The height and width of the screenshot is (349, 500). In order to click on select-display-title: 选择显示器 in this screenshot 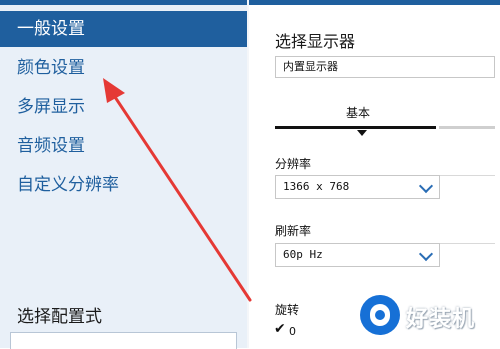, I will do `click(315, 41)`.